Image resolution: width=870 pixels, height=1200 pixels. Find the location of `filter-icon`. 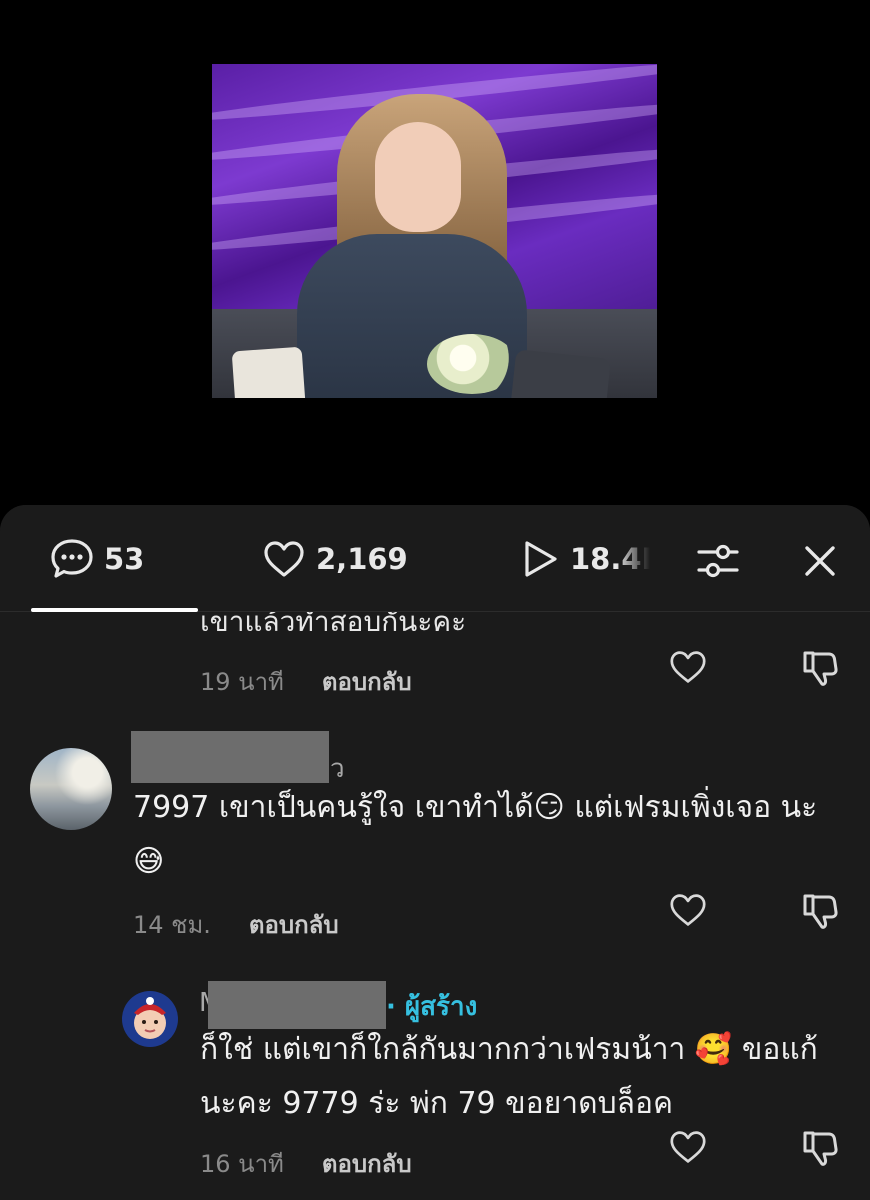

filter-icon is located at coordinates (718, 561).